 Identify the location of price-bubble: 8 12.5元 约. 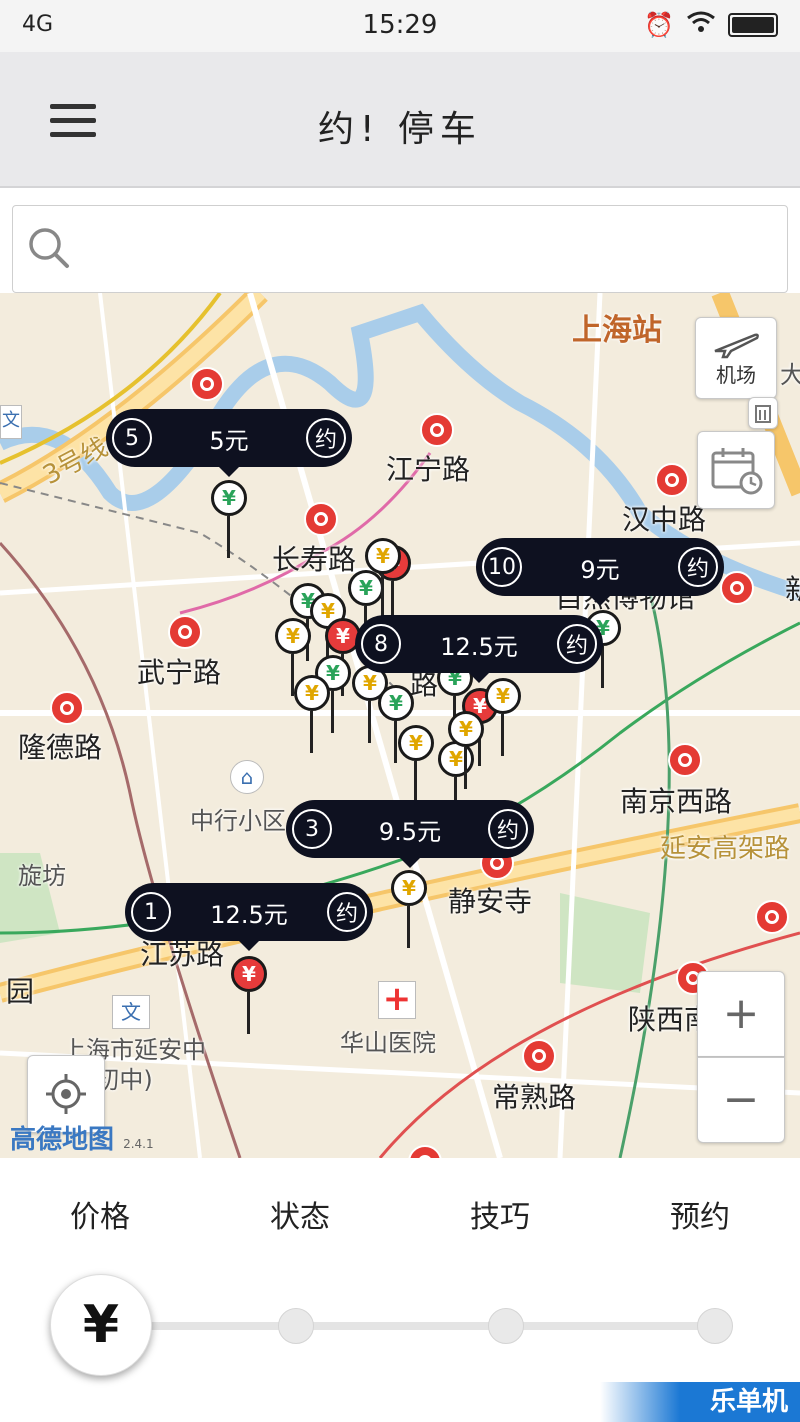
(479, 649).